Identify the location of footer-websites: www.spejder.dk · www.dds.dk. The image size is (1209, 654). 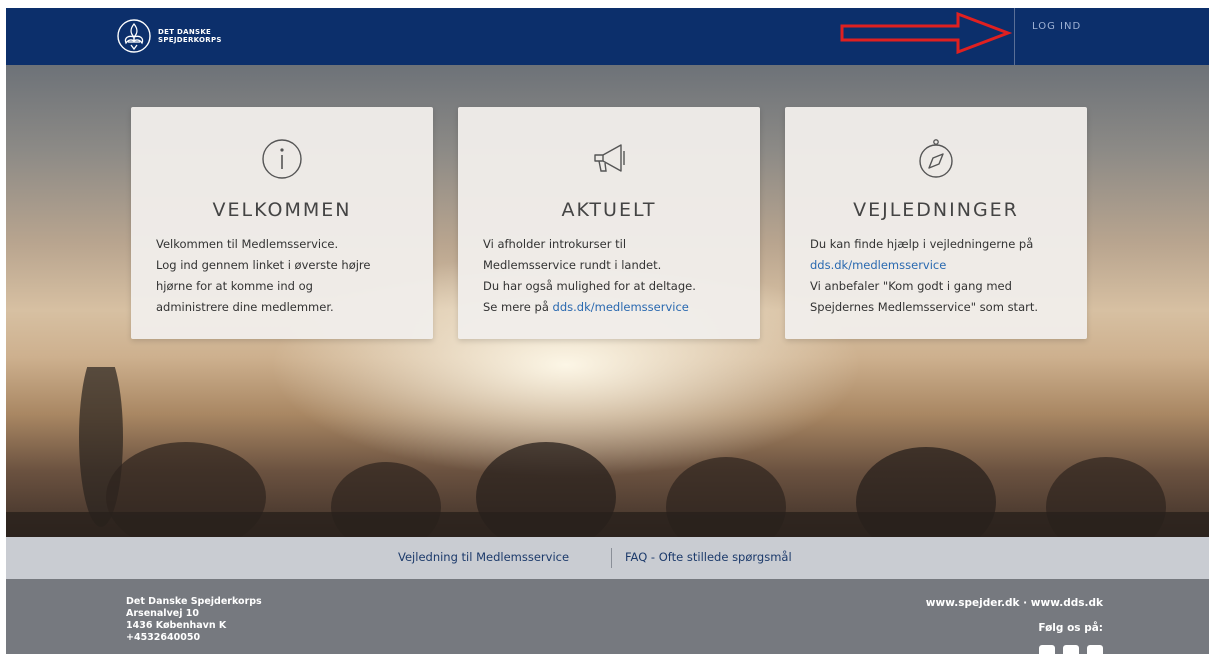
(1014, 603).